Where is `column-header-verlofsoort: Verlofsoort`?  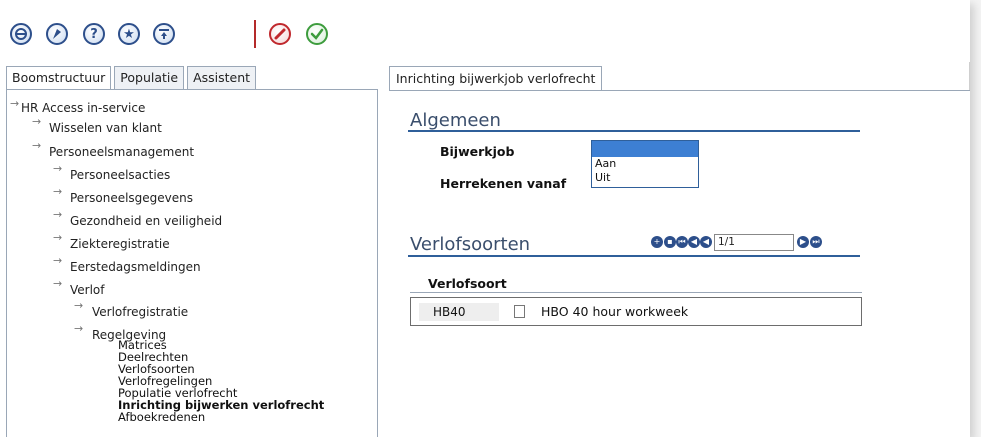 column-header-verlofsoort: Verlofsoort is located at coordinates (467, 283).